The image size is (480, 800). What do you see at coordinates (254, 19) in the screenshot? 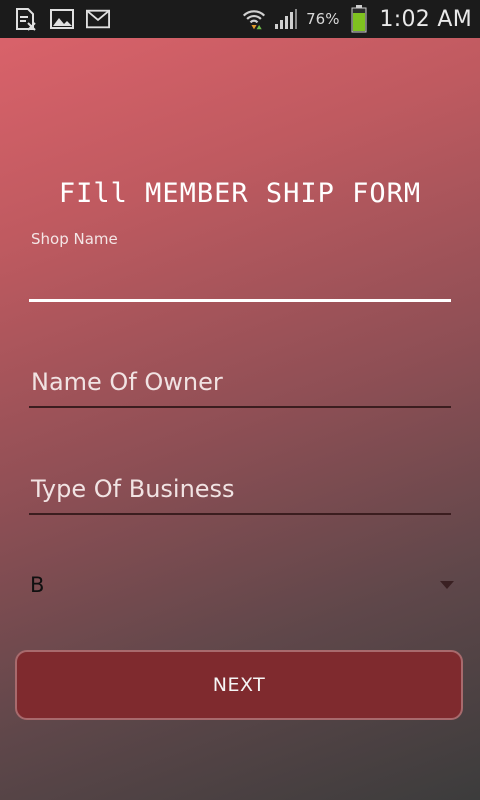
I see `wifi-icon` at bounding box center [254, 19].